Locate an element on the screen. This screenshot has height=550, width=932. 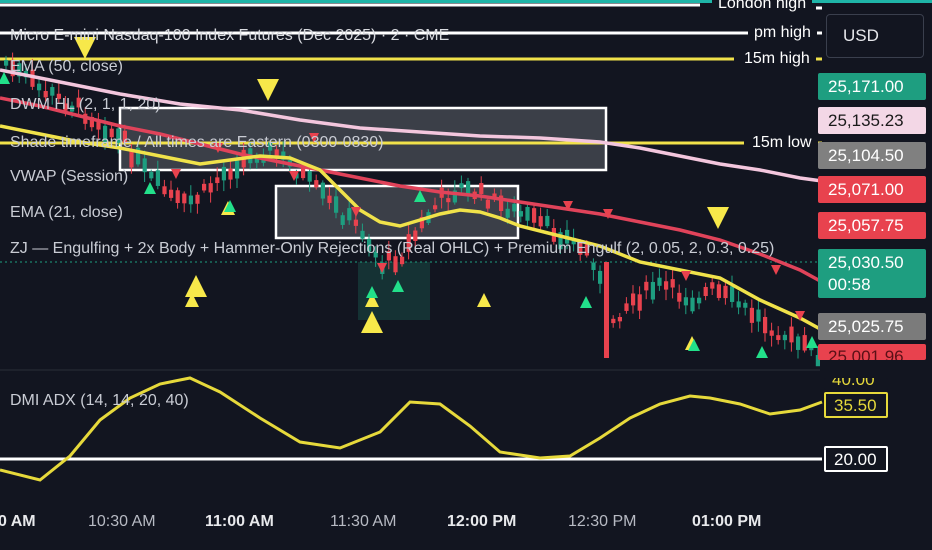
indicator-ema50: EMA (50, close) is located at coordinates (66, 67).